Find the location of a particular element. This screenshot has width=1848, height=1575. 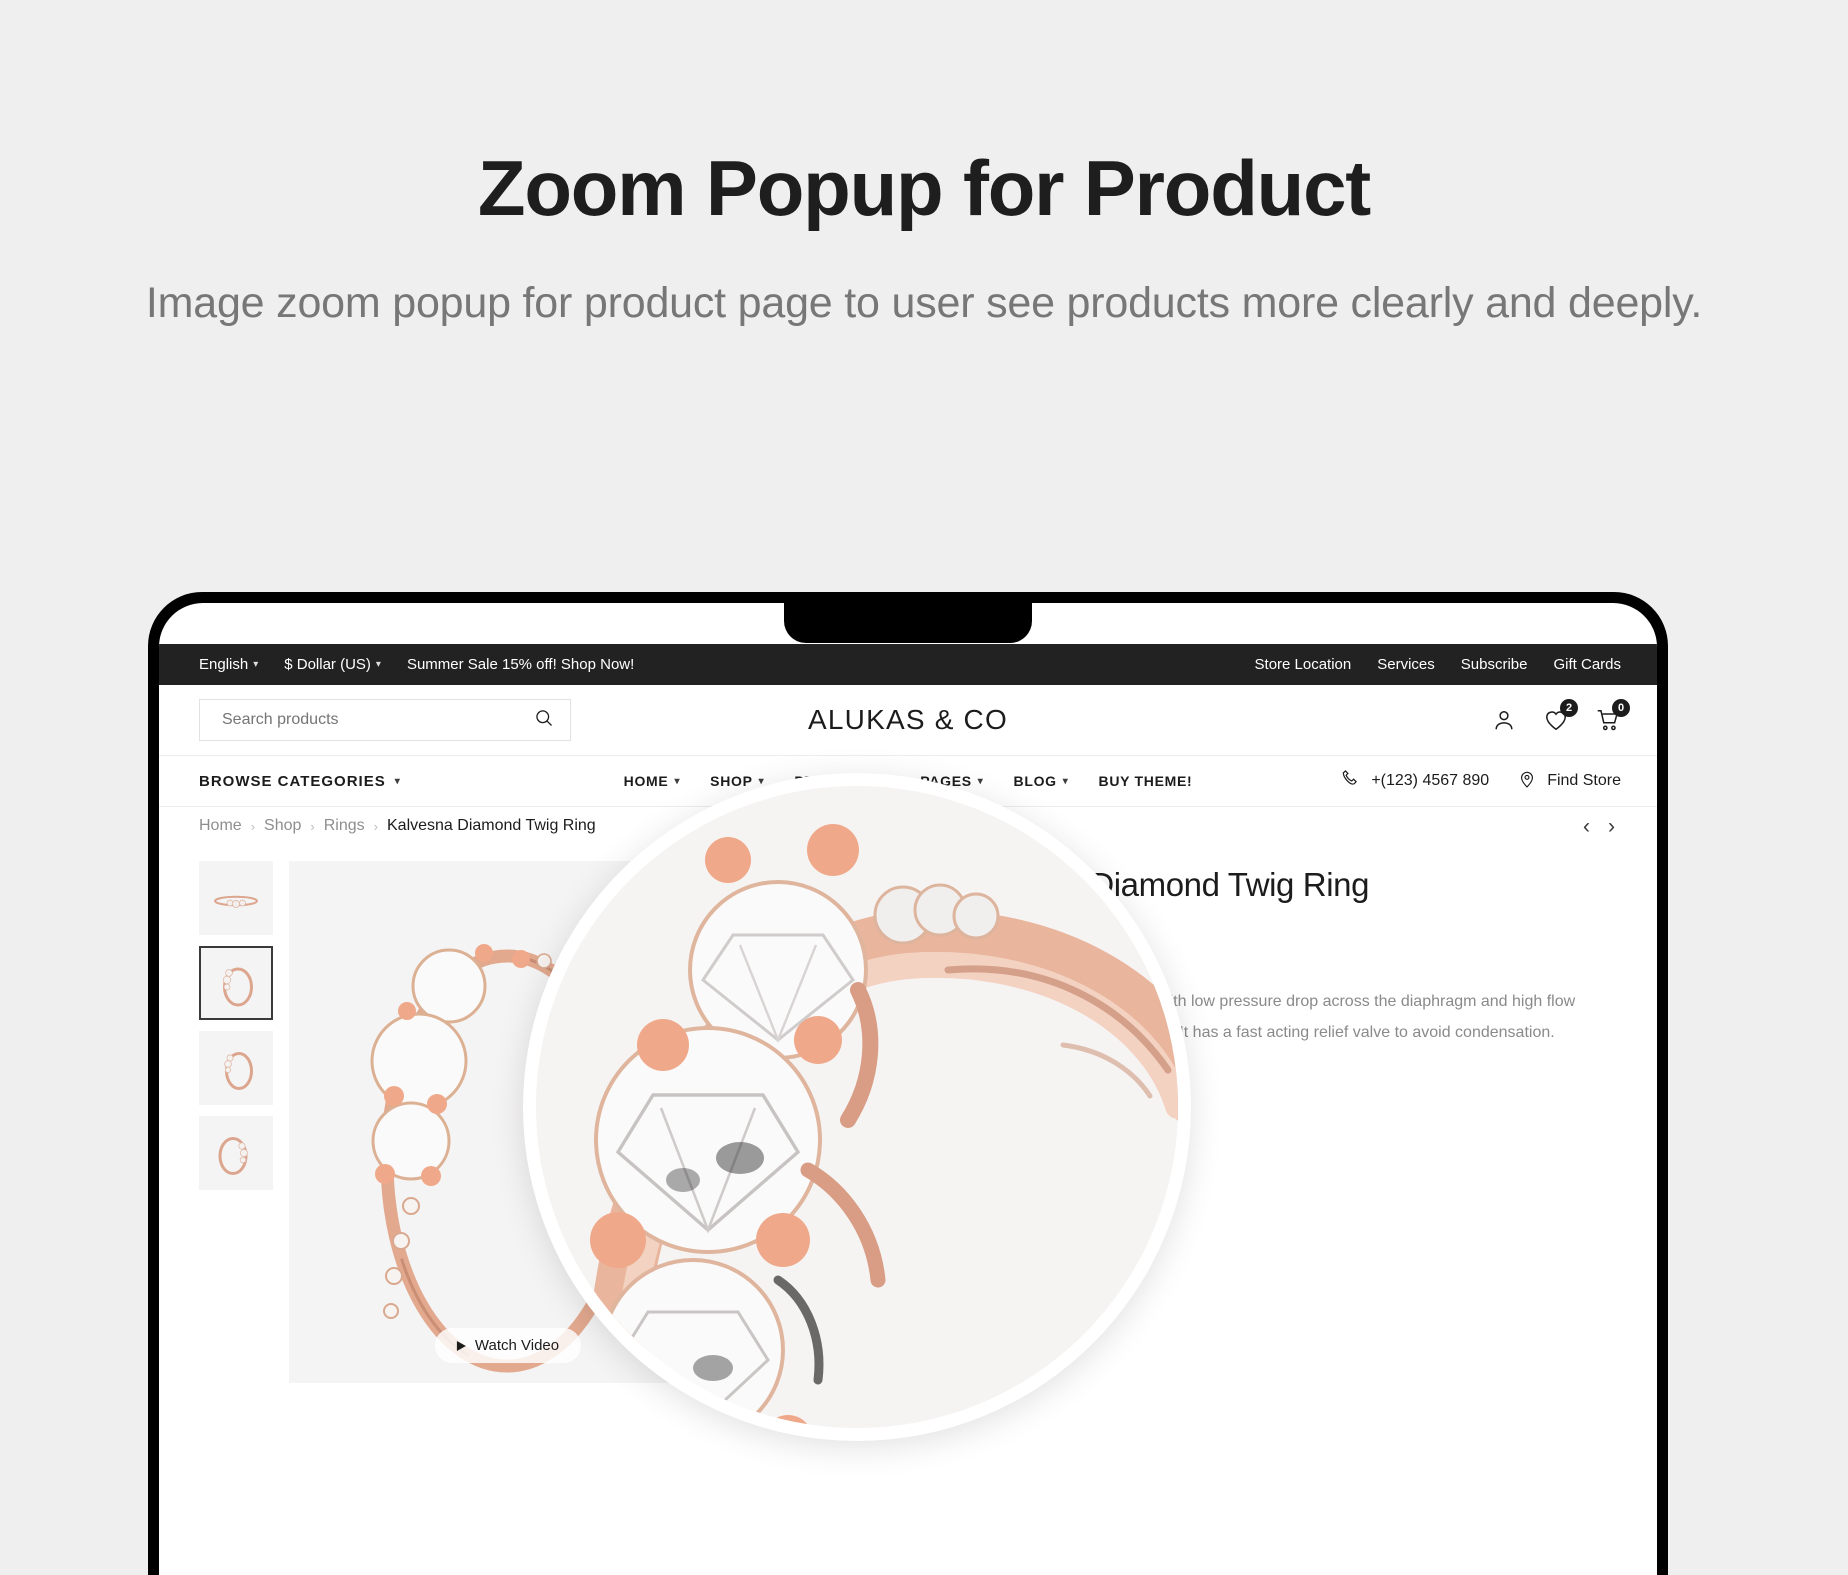

search-box is located at coordinates (385, 720).